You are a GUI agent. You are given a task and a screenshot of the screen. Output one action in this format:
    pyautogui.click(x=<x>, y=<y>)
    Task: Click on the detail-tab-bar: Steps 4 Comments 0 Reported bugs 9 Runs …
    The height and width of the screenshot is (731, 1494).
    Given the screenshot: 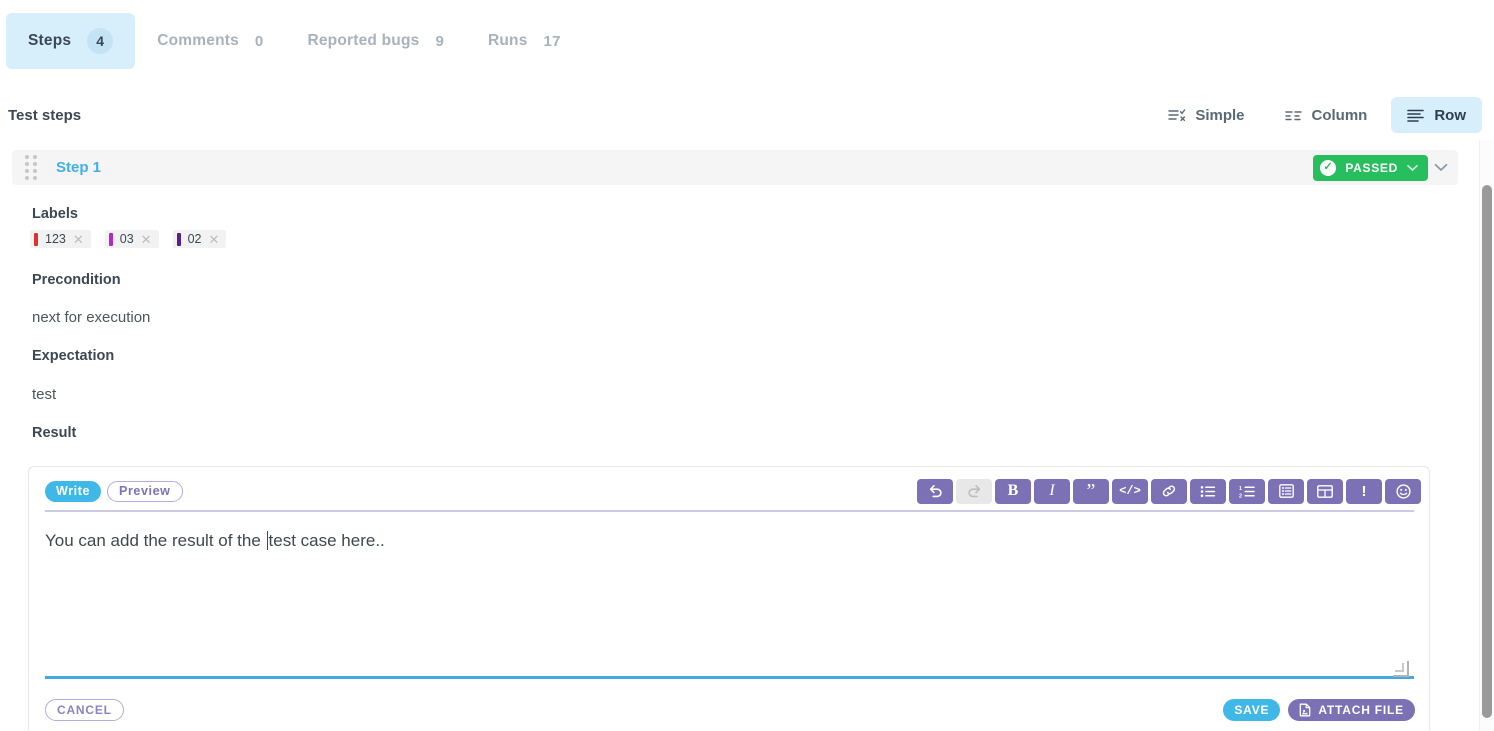 What is the action you would take?
    pyautogui.click(x=747, y=41)
    